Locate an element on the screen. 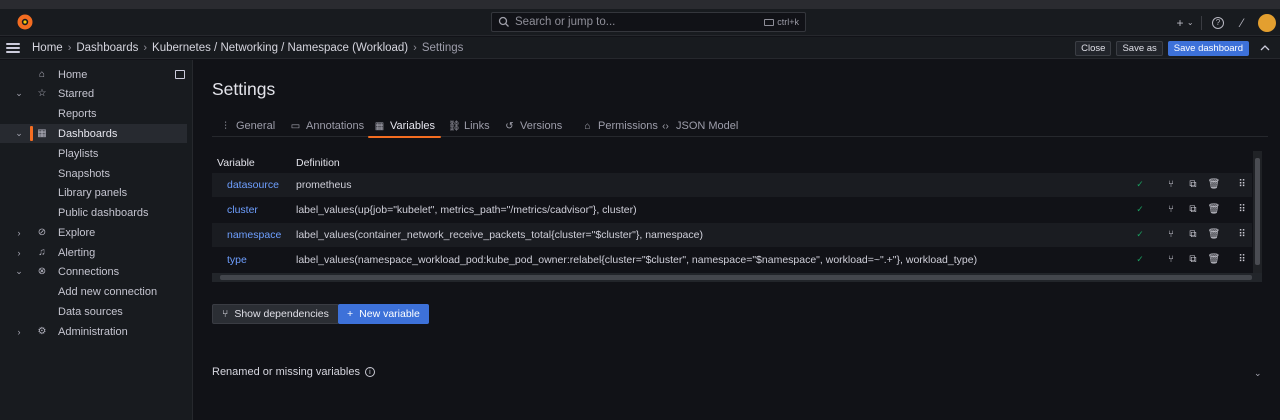 The image size is (1280, 420). sidebar-item-explore: › ⊘ Explore is located at coordinates (93, 232).